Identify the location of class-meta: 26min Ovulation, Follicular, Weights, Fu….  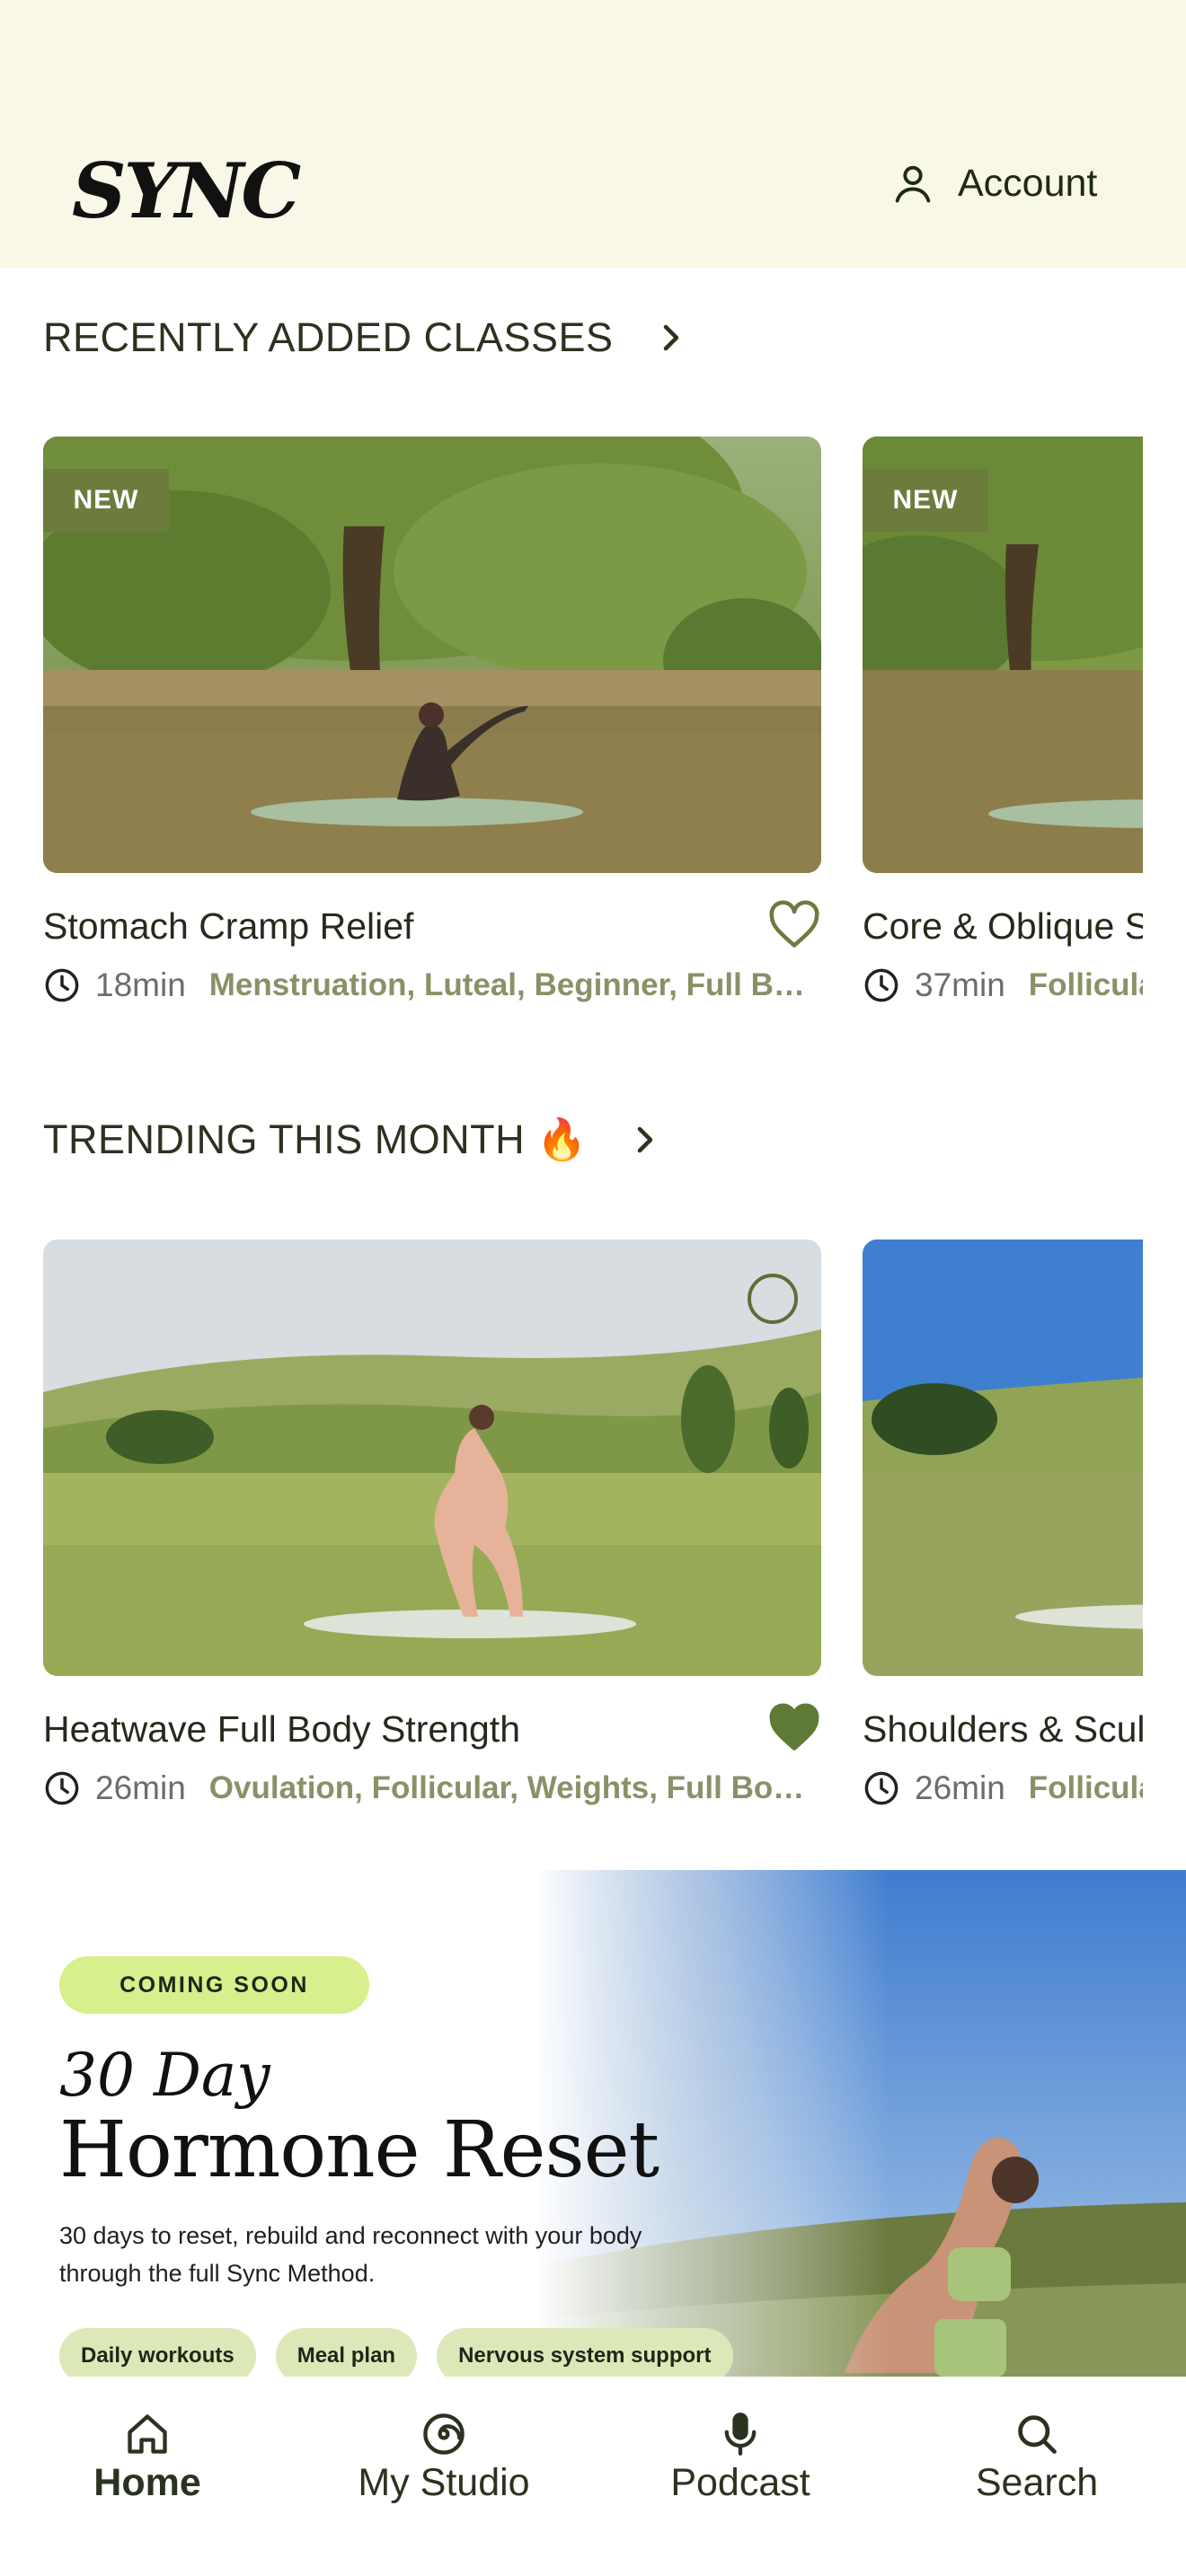
(432, 1788).